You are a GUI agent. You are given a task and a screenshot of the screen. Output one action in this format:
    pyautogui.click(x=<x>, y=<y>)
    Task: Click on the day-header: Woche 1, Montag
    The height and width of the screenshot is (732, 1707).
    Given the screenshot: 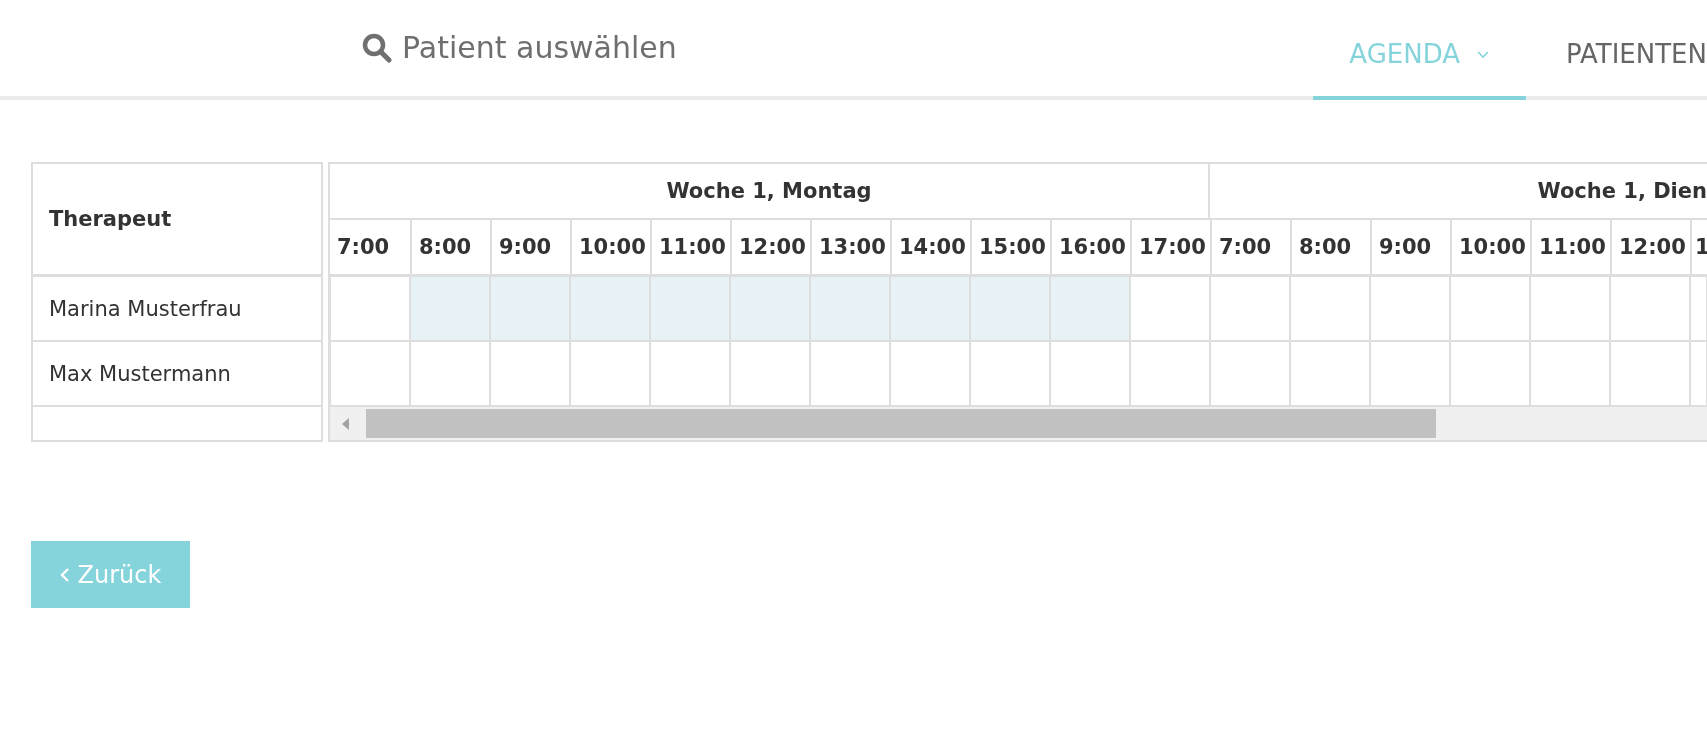 What is the action you would take?
    pyautogui.click(x=769, y=191)
    